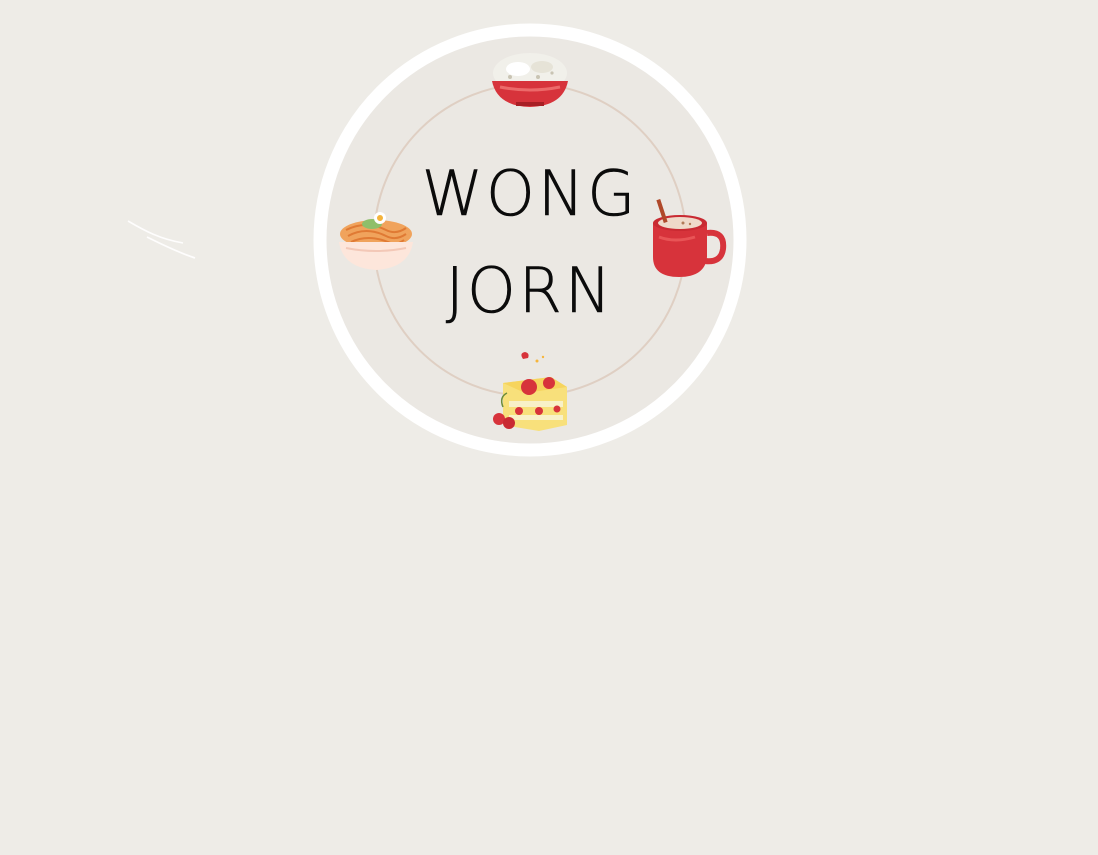  Describe the element at coordinates (530, 193) in the screenshot. I see `brand-title-line-1: WONG` at that location.